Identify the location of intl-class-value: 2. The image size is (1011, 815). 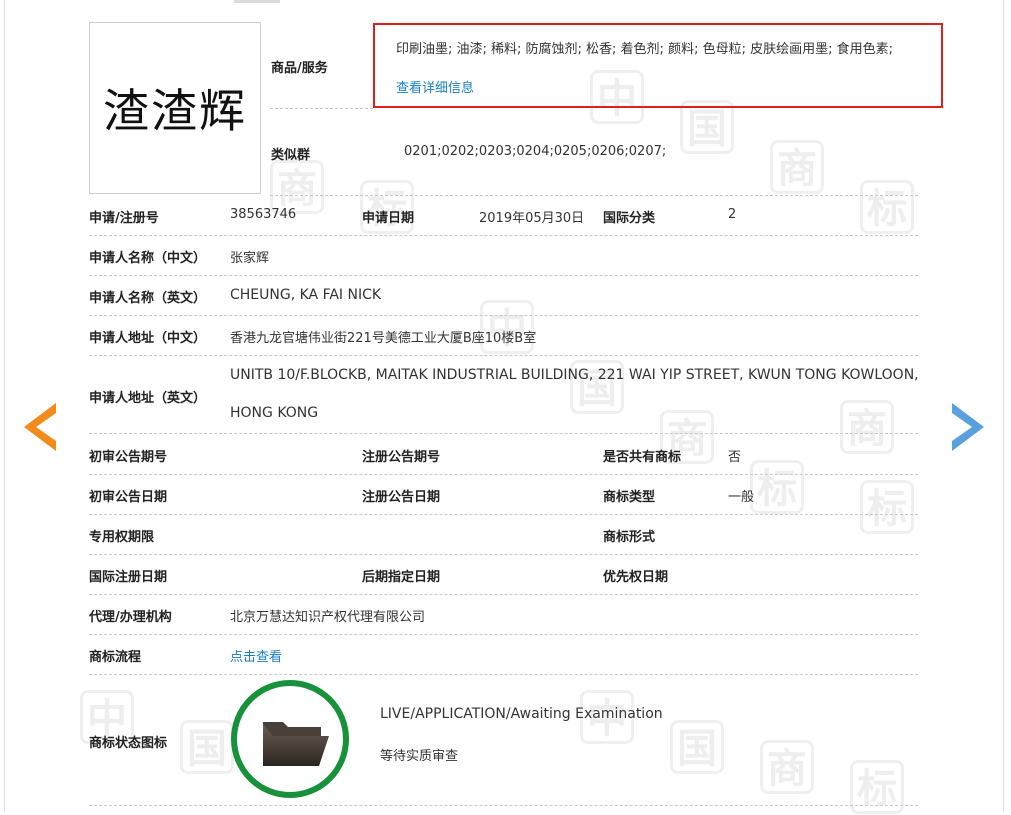
(732, 214).